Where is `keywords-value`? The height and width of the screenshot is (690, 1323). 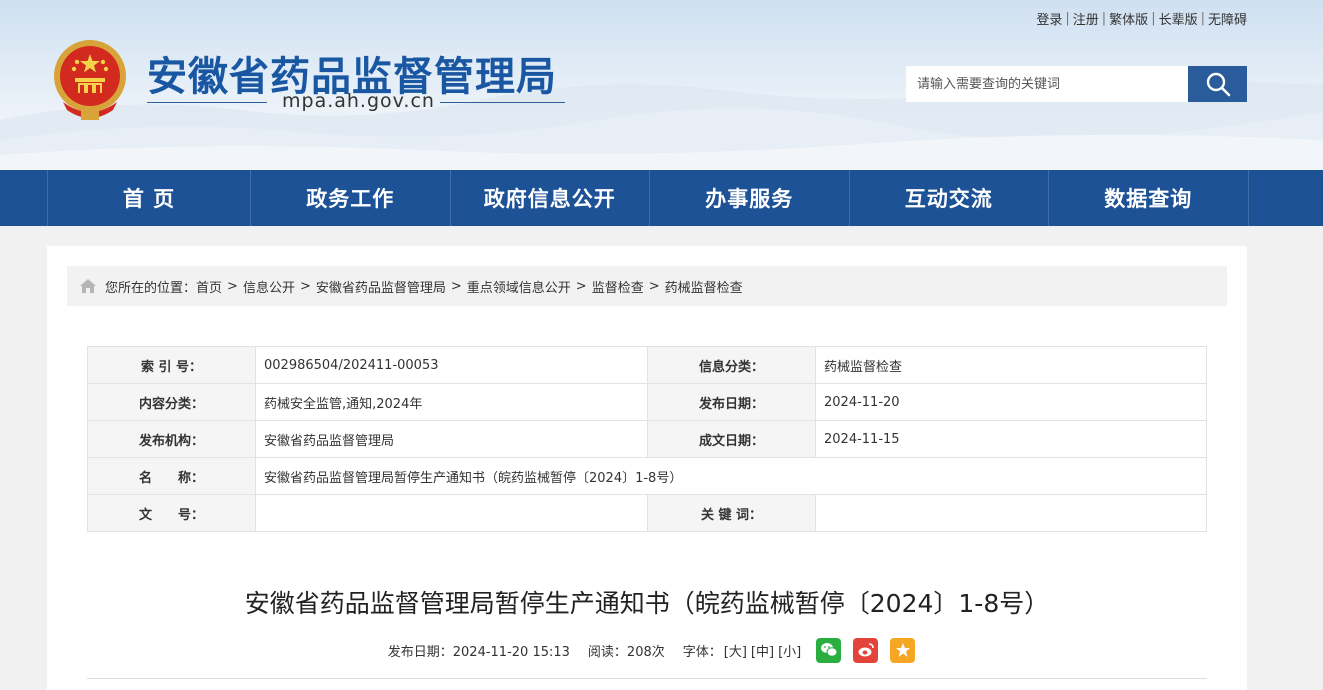 keywords-value is located at coordinates (1011, 513).